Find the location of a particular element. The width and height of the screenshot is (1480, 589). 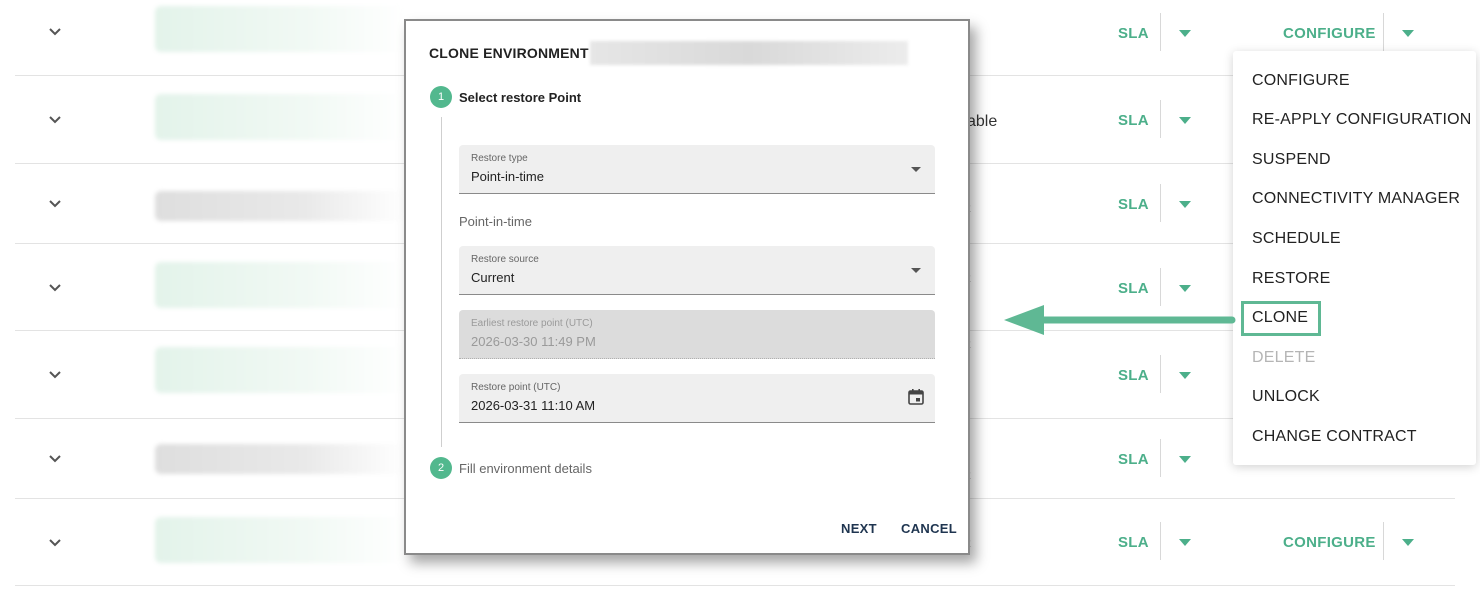

next-button: NEXT is located at coordinates (859, 528).